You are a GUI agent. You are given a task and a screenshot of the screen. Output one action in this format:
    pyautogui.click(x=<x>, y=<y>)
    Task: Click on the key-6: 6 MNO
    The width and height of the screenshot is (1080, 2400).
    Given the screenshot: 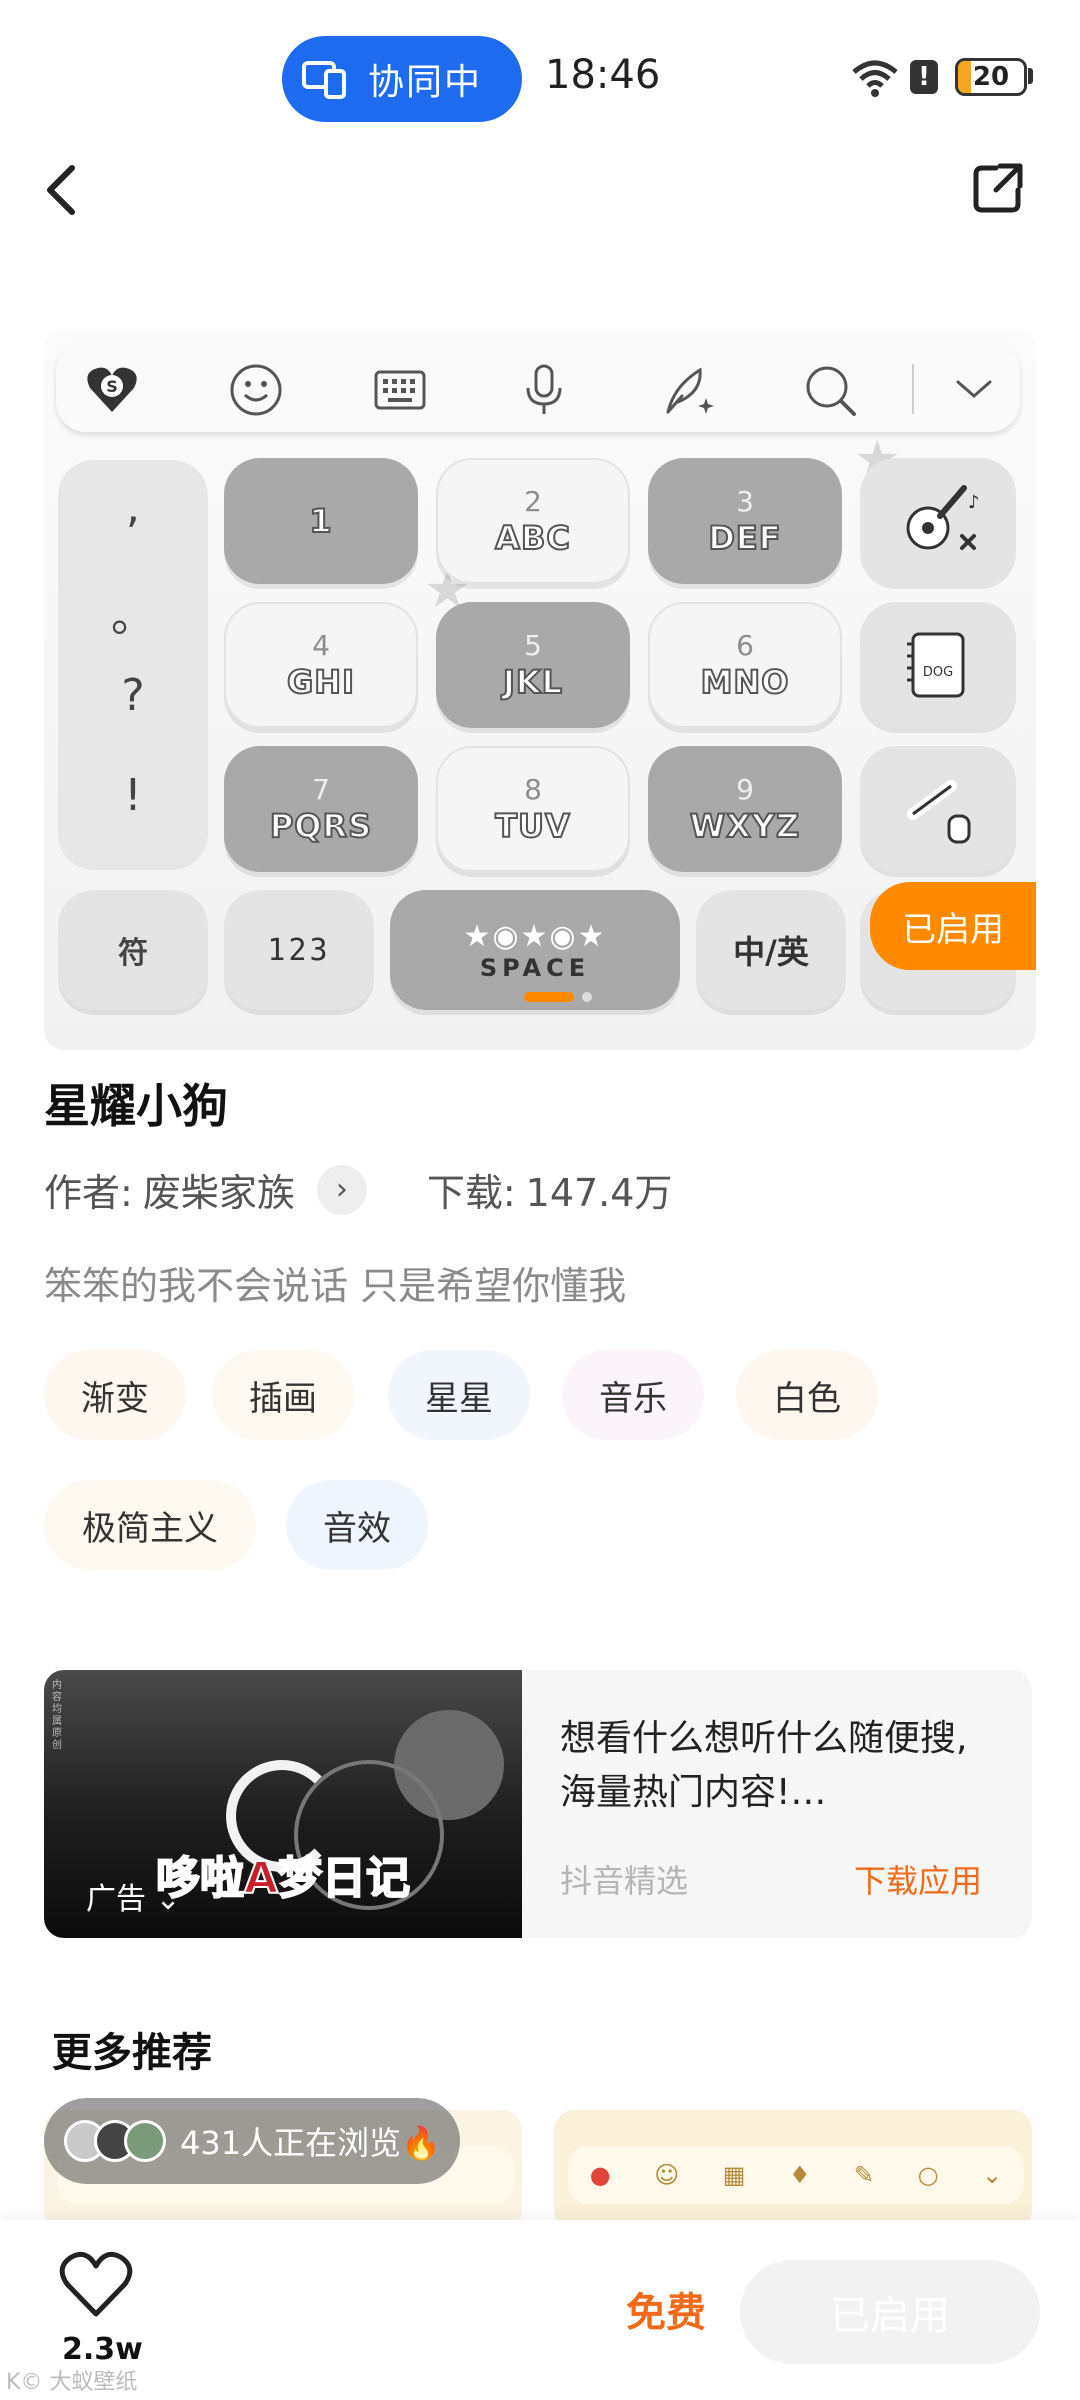 What is the action you would take?
    pyautogui.click(x=745, y=665)
    